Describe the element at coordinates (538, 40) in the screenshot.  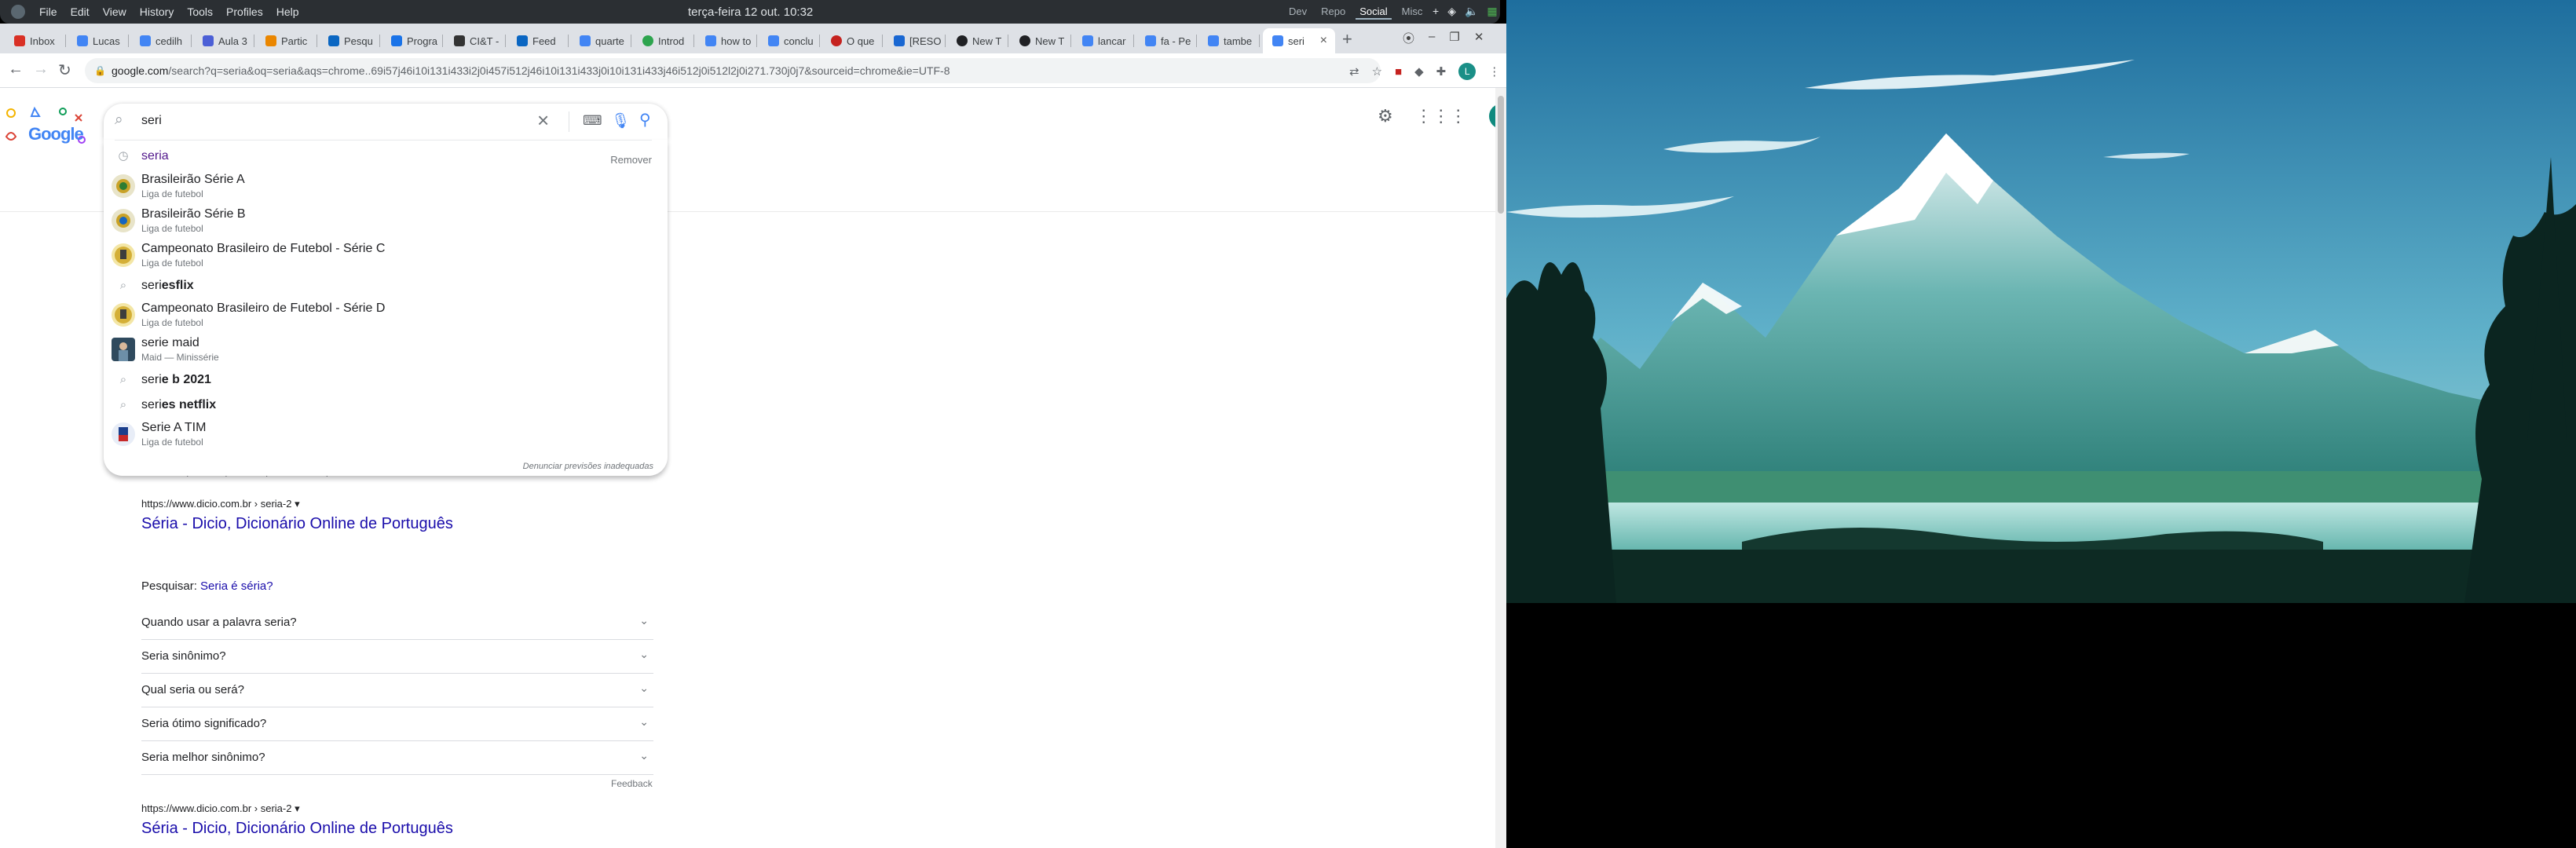
I see `tab-feed: Feed` at that location.